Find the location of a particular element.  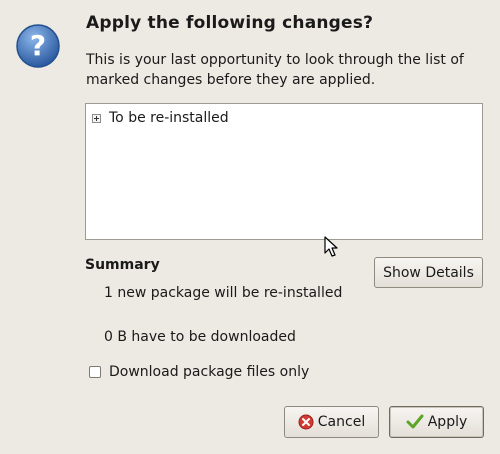

download-only-option: Download package files only is located at coordinates (199, 372).